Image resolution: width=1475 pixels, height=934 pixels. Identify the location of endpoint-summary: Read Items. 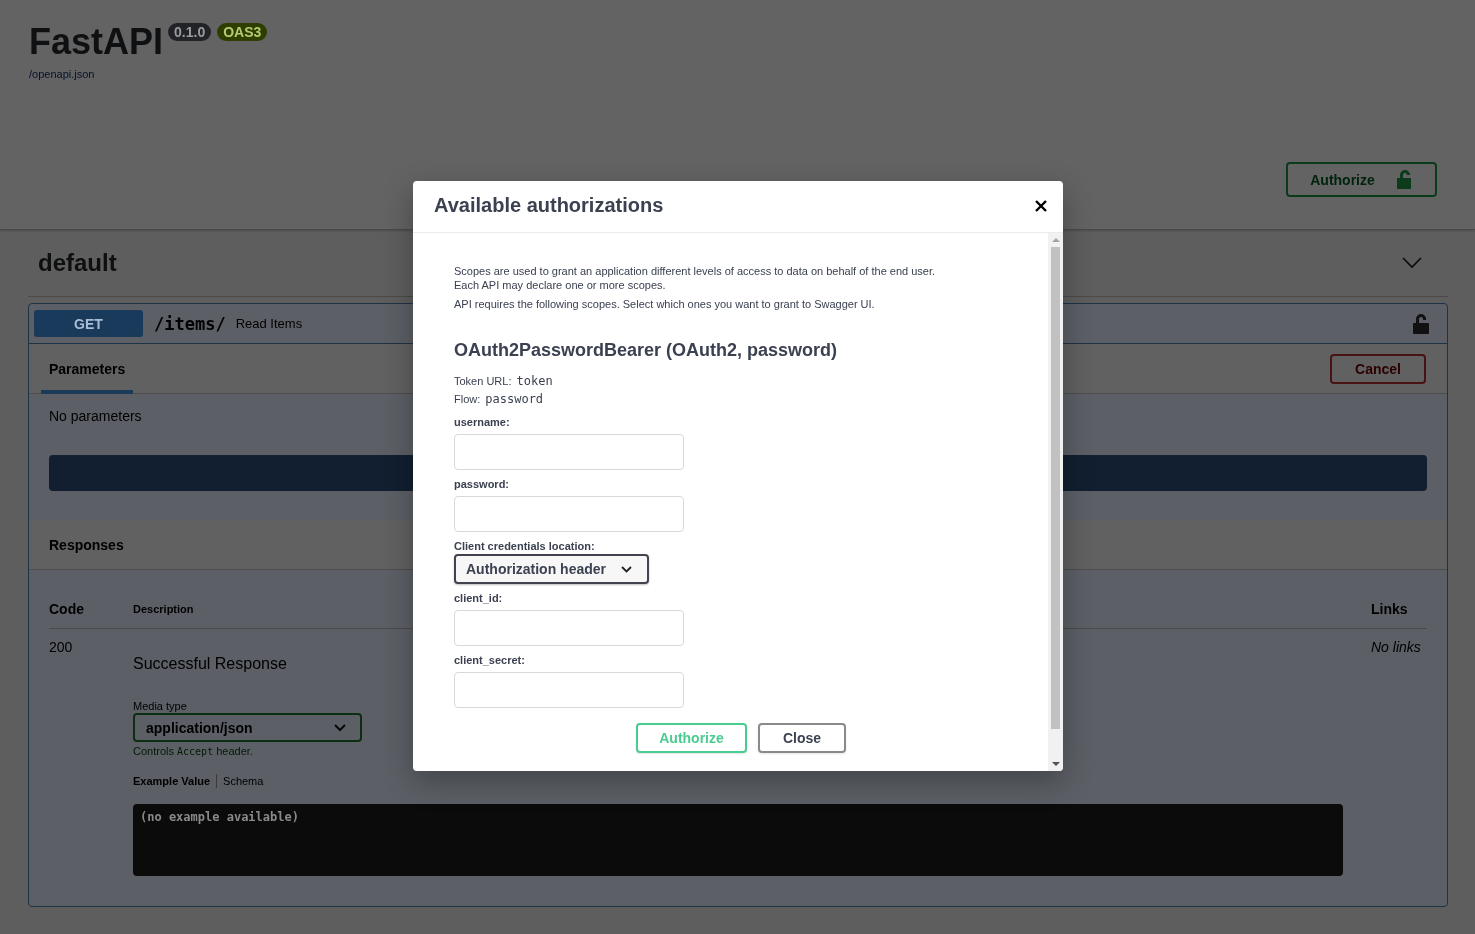
(269, 323).